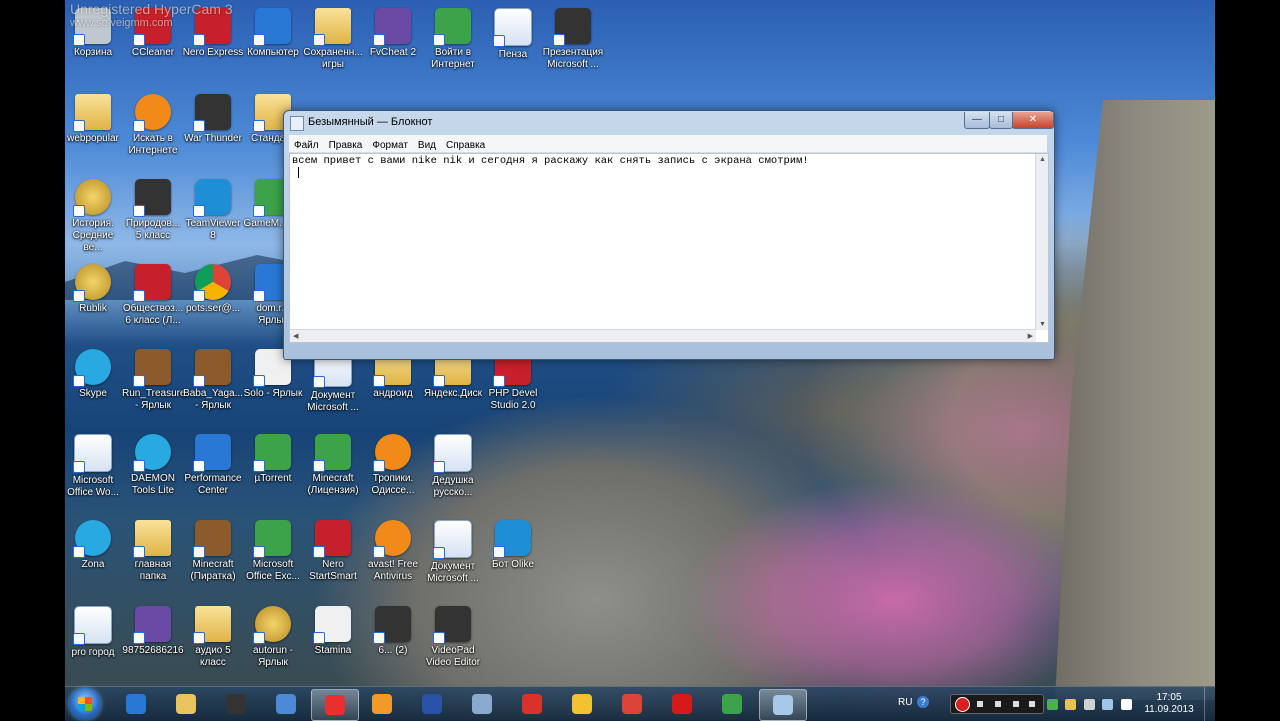 Image resolution: width=1280 pixels, height=721 pixels. Describe the element at coordinates (273, 656) in the screenshot. I see `desktop-icon-label: autorun - Ярлык` at that location.